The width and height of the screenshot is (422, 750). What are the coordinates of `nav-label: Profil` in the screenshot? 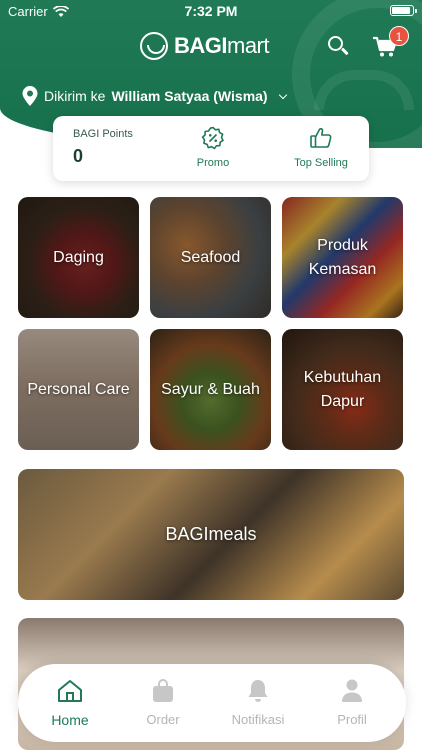 It's located at (352, 719).